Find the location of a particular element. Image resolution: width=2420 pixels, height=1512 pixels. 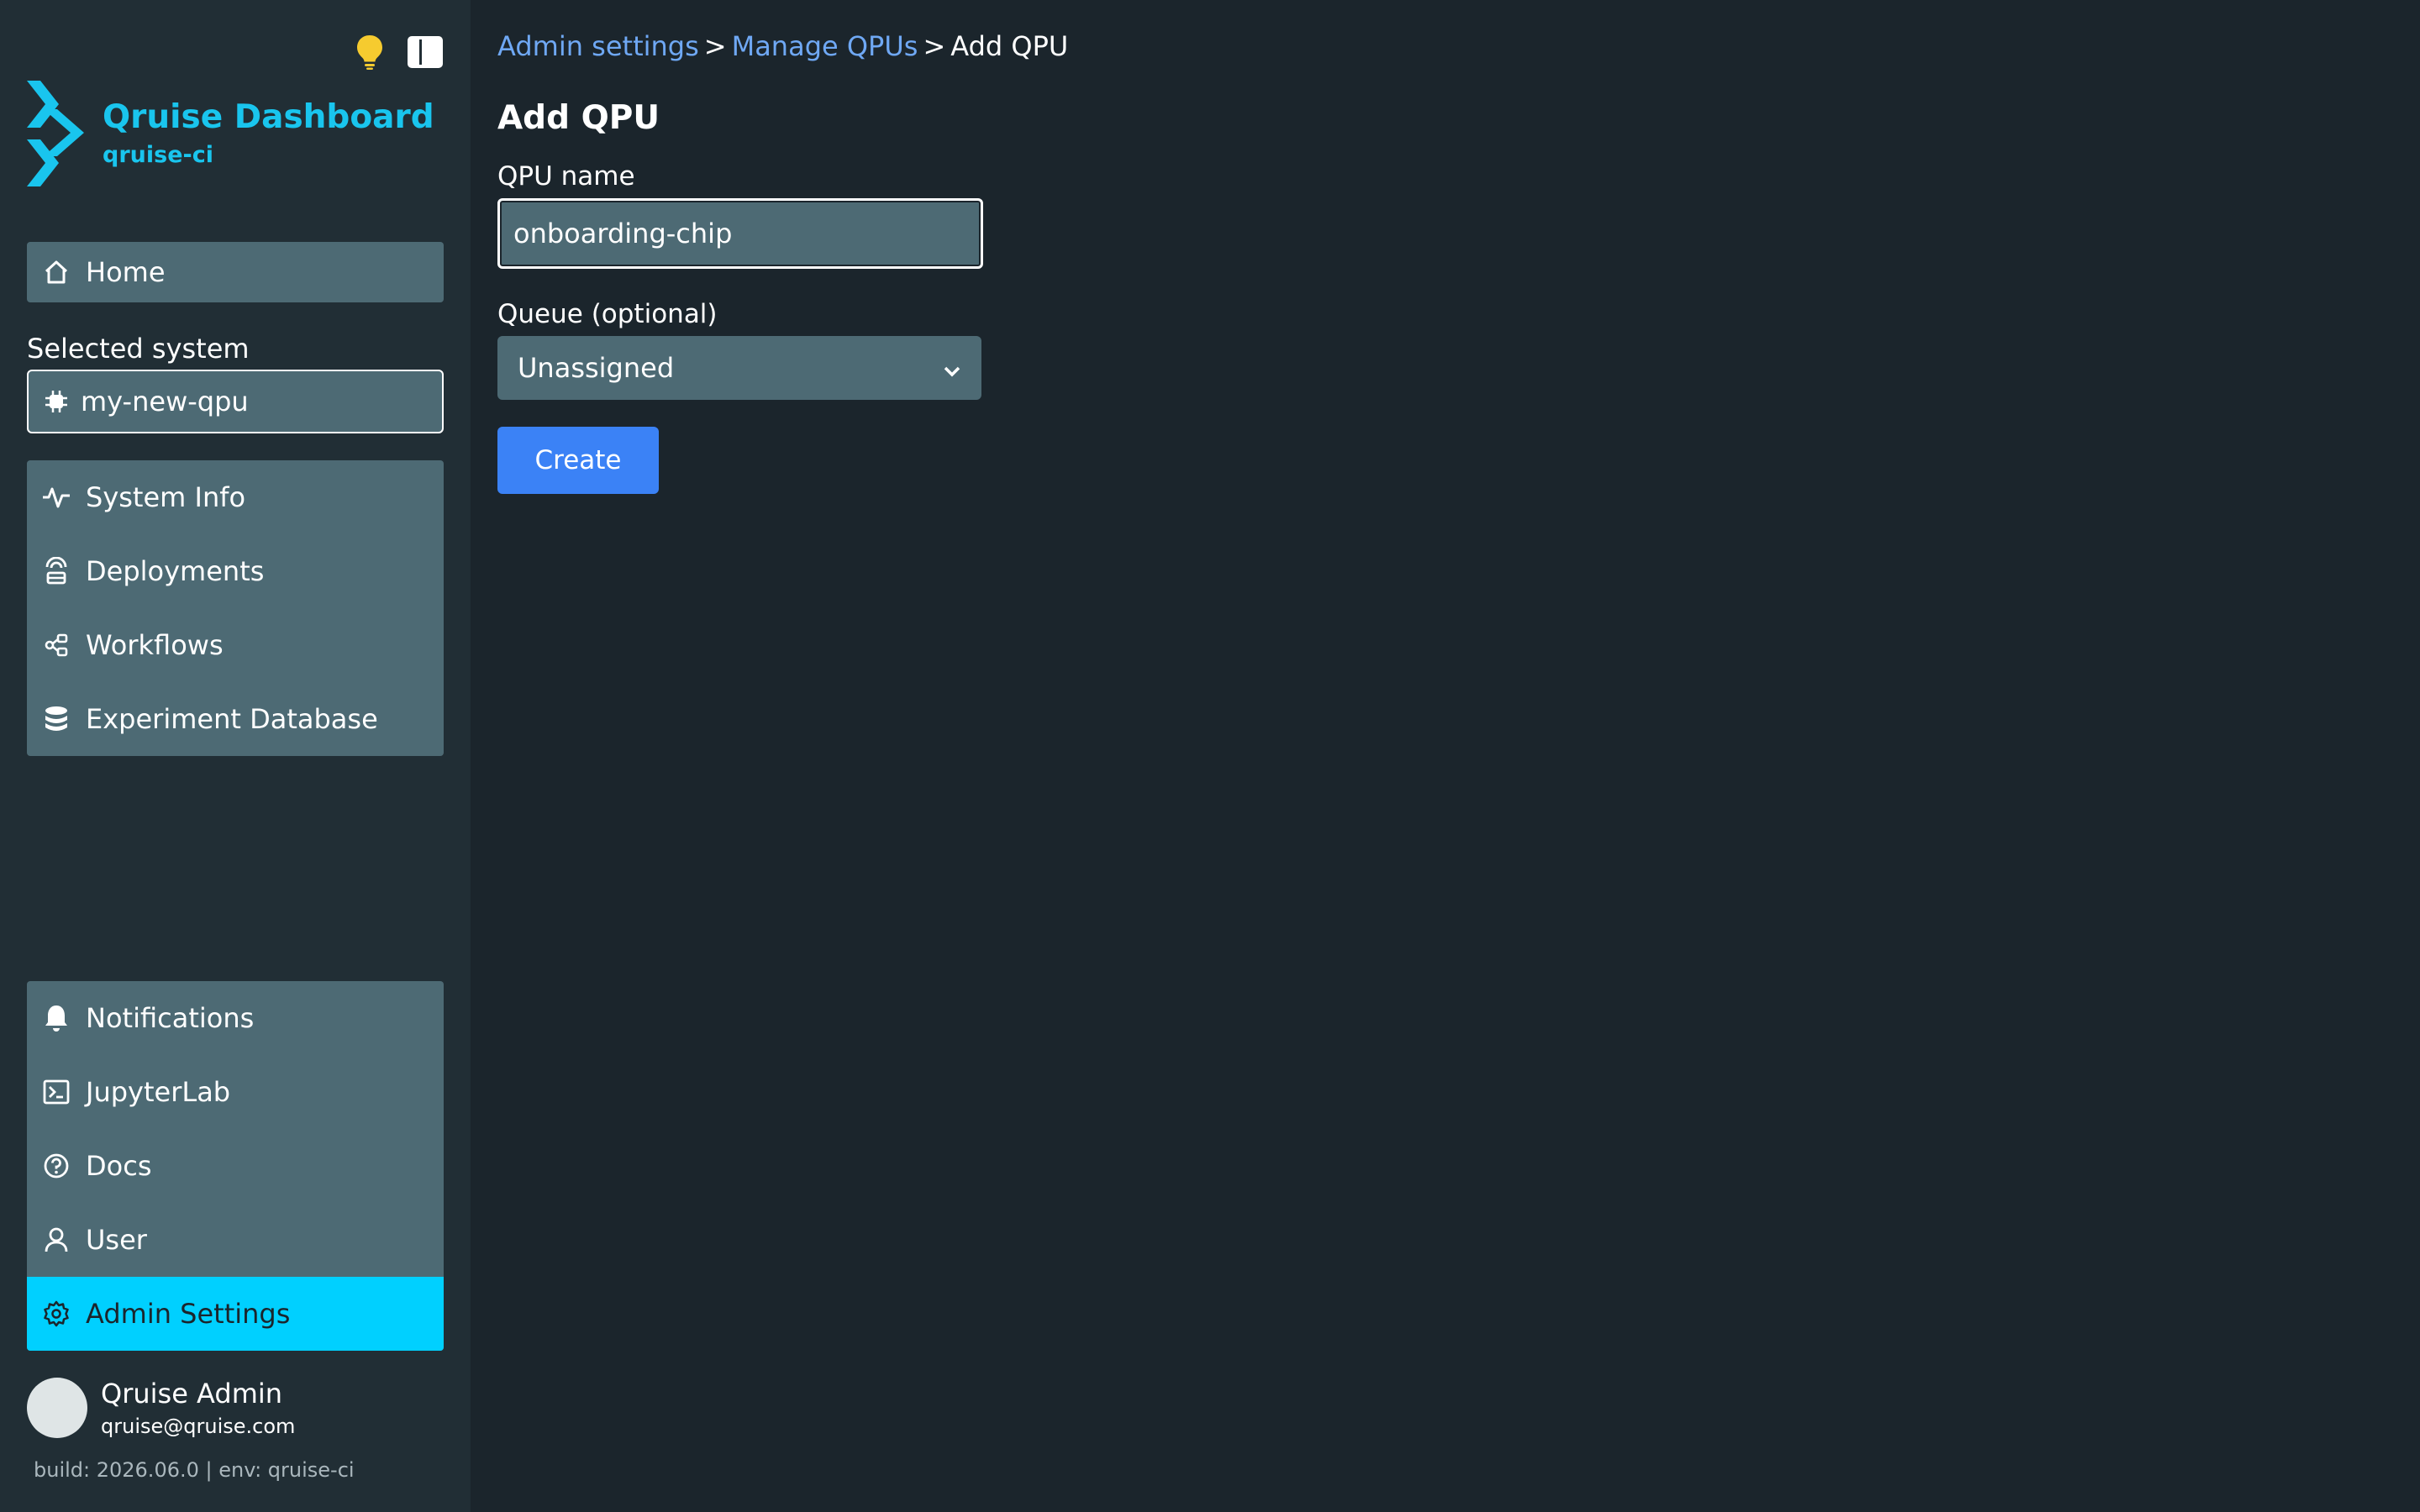

sidebar-item-docs: Docs is located at coordinates (235, 1166).